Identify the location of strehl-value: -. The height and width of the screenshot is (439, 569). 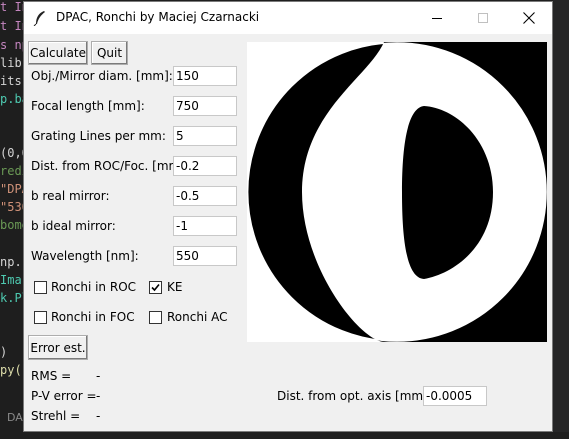
(98, 416).